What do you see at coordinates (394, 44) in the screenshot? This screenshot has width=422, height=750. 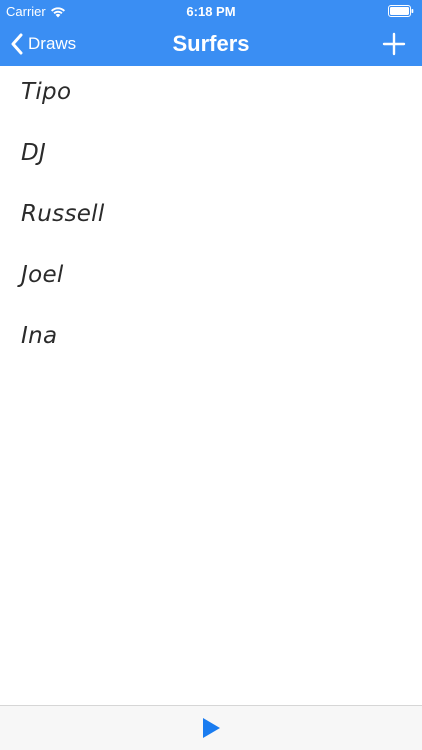 I see `plus-icon` at bounding box center [394, 44].